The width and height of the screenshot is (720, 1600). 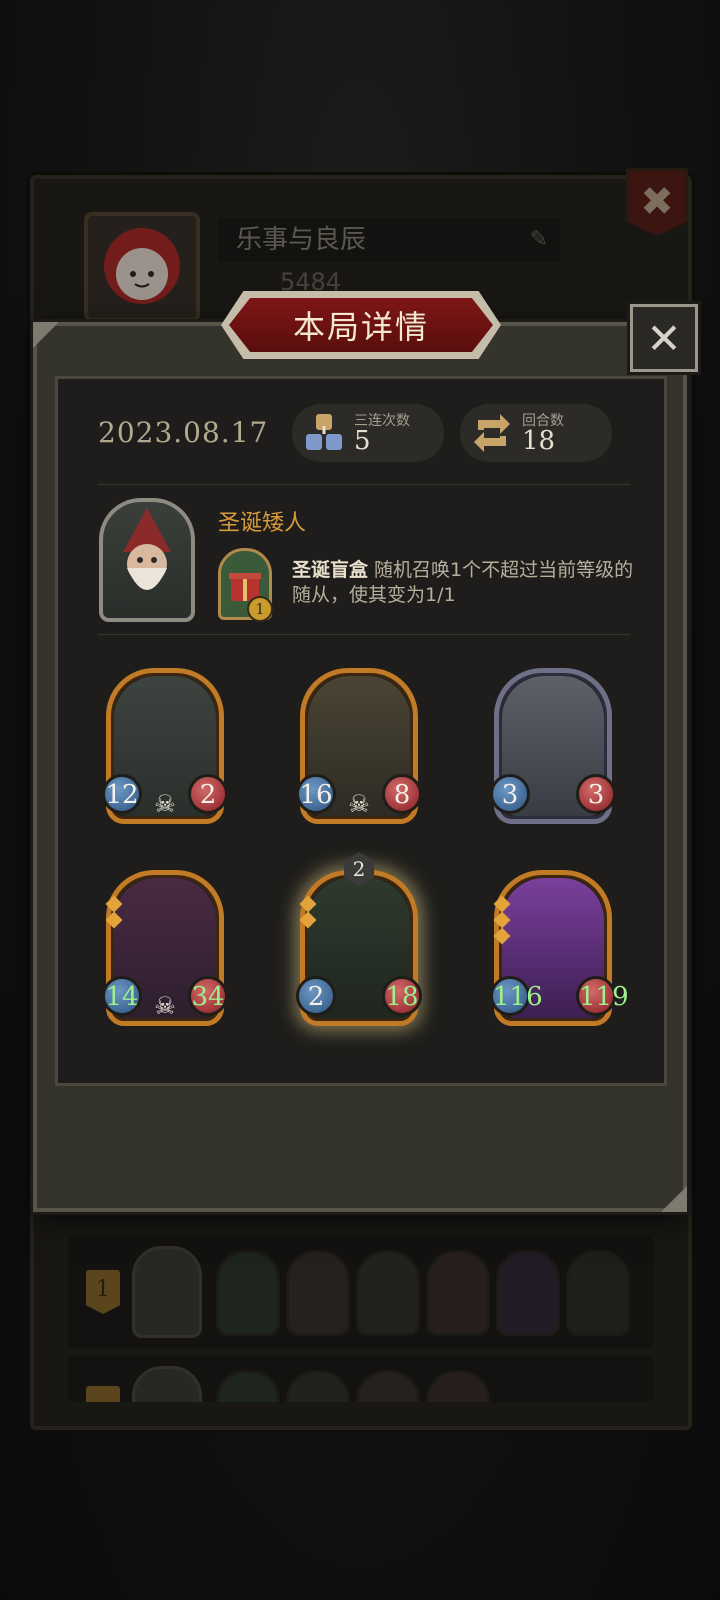 What do you see at coordinates (596, 794) in the screenshot?
I see `minion-health: 3` at bounding box center [596, 794].